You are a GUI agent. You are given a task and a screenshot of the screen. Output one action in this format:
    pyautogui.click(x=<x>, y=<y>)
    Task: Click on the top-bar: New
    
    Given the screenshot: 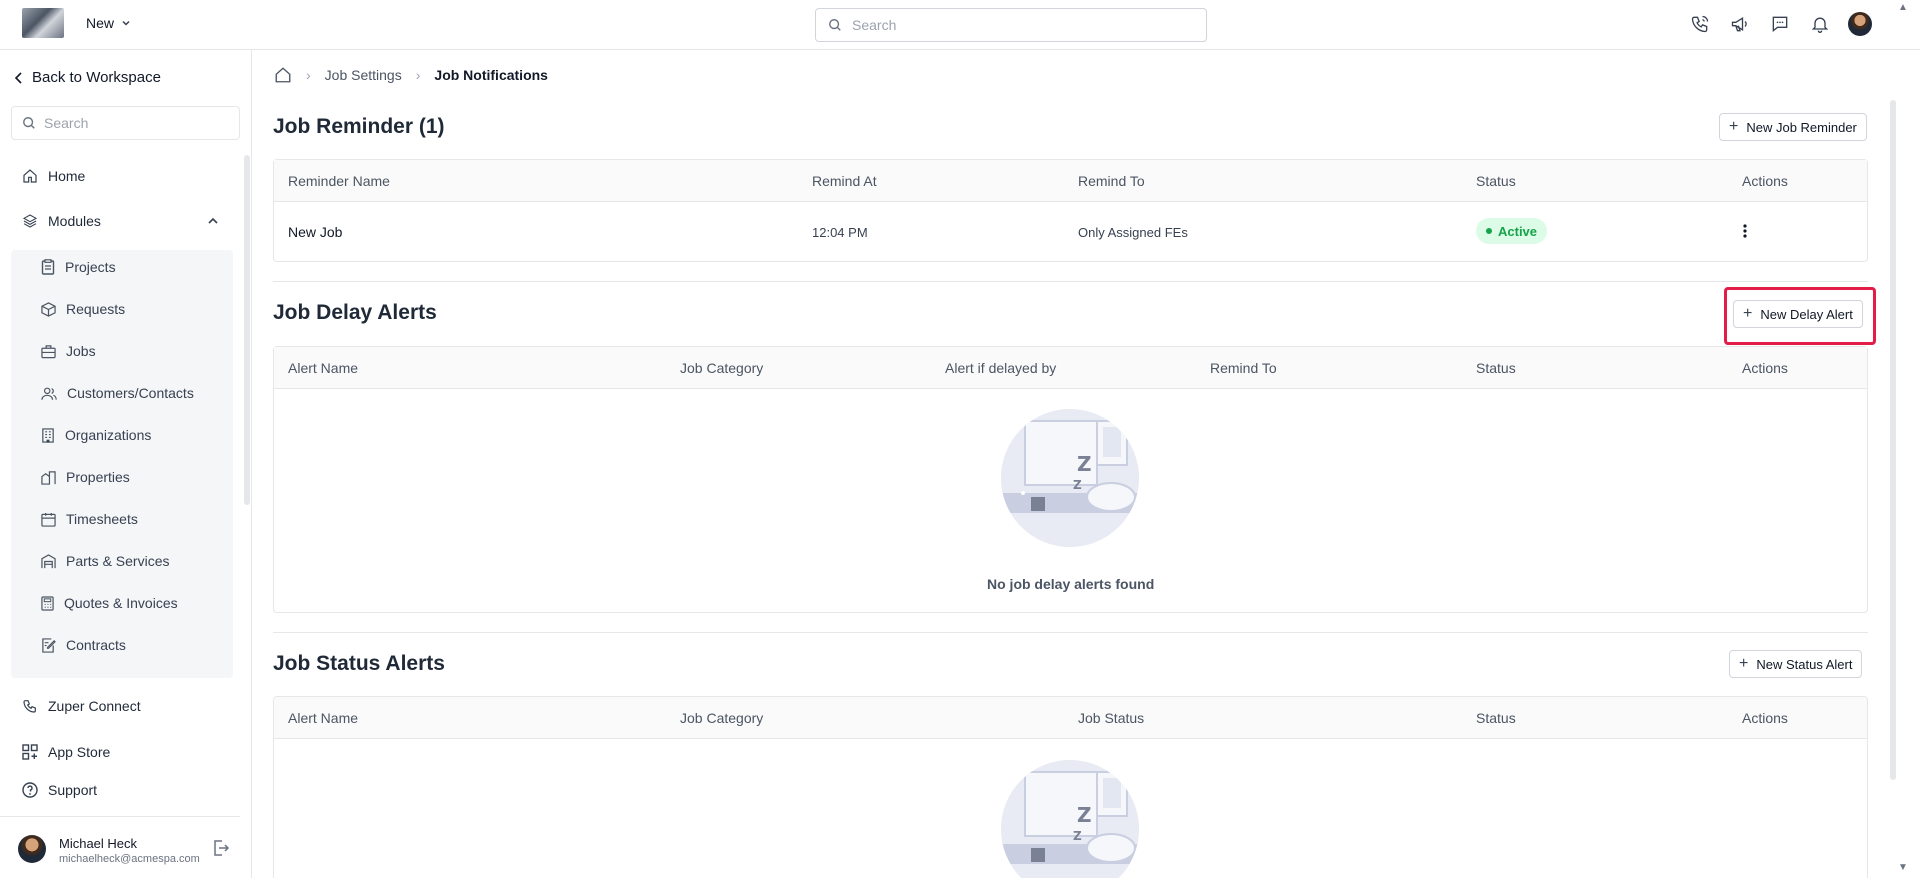 What is the action you would take?
    pyautogui.click(x=960, y=25)
    